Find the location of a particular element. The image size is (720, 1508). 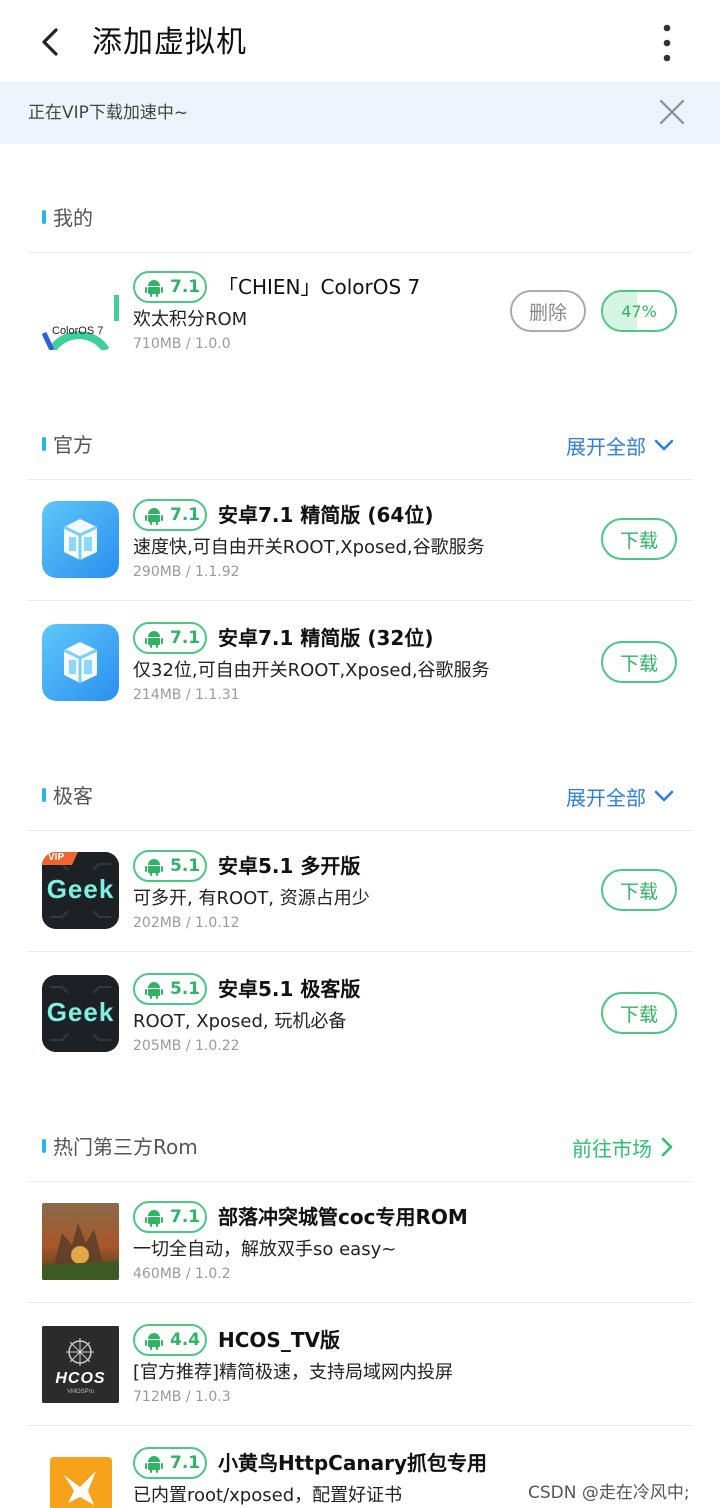

go-to-market-button: 前往市场 is located at coordinates (623, 1147).